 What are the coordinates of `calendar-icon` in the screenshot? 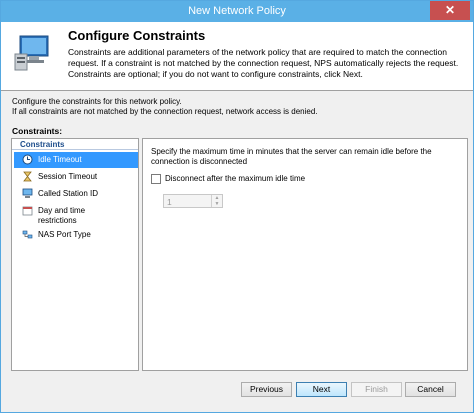 It's located at (27, 211).